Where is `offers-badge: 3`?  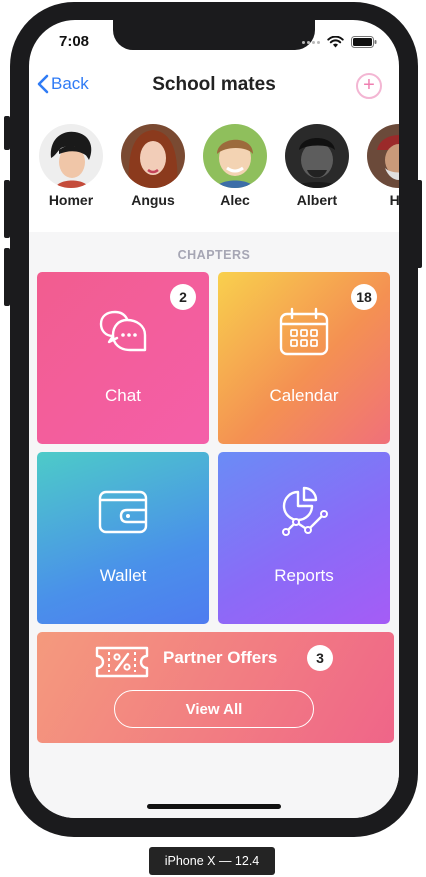
offers-badge: 3 is located at coordinates (320, 658).